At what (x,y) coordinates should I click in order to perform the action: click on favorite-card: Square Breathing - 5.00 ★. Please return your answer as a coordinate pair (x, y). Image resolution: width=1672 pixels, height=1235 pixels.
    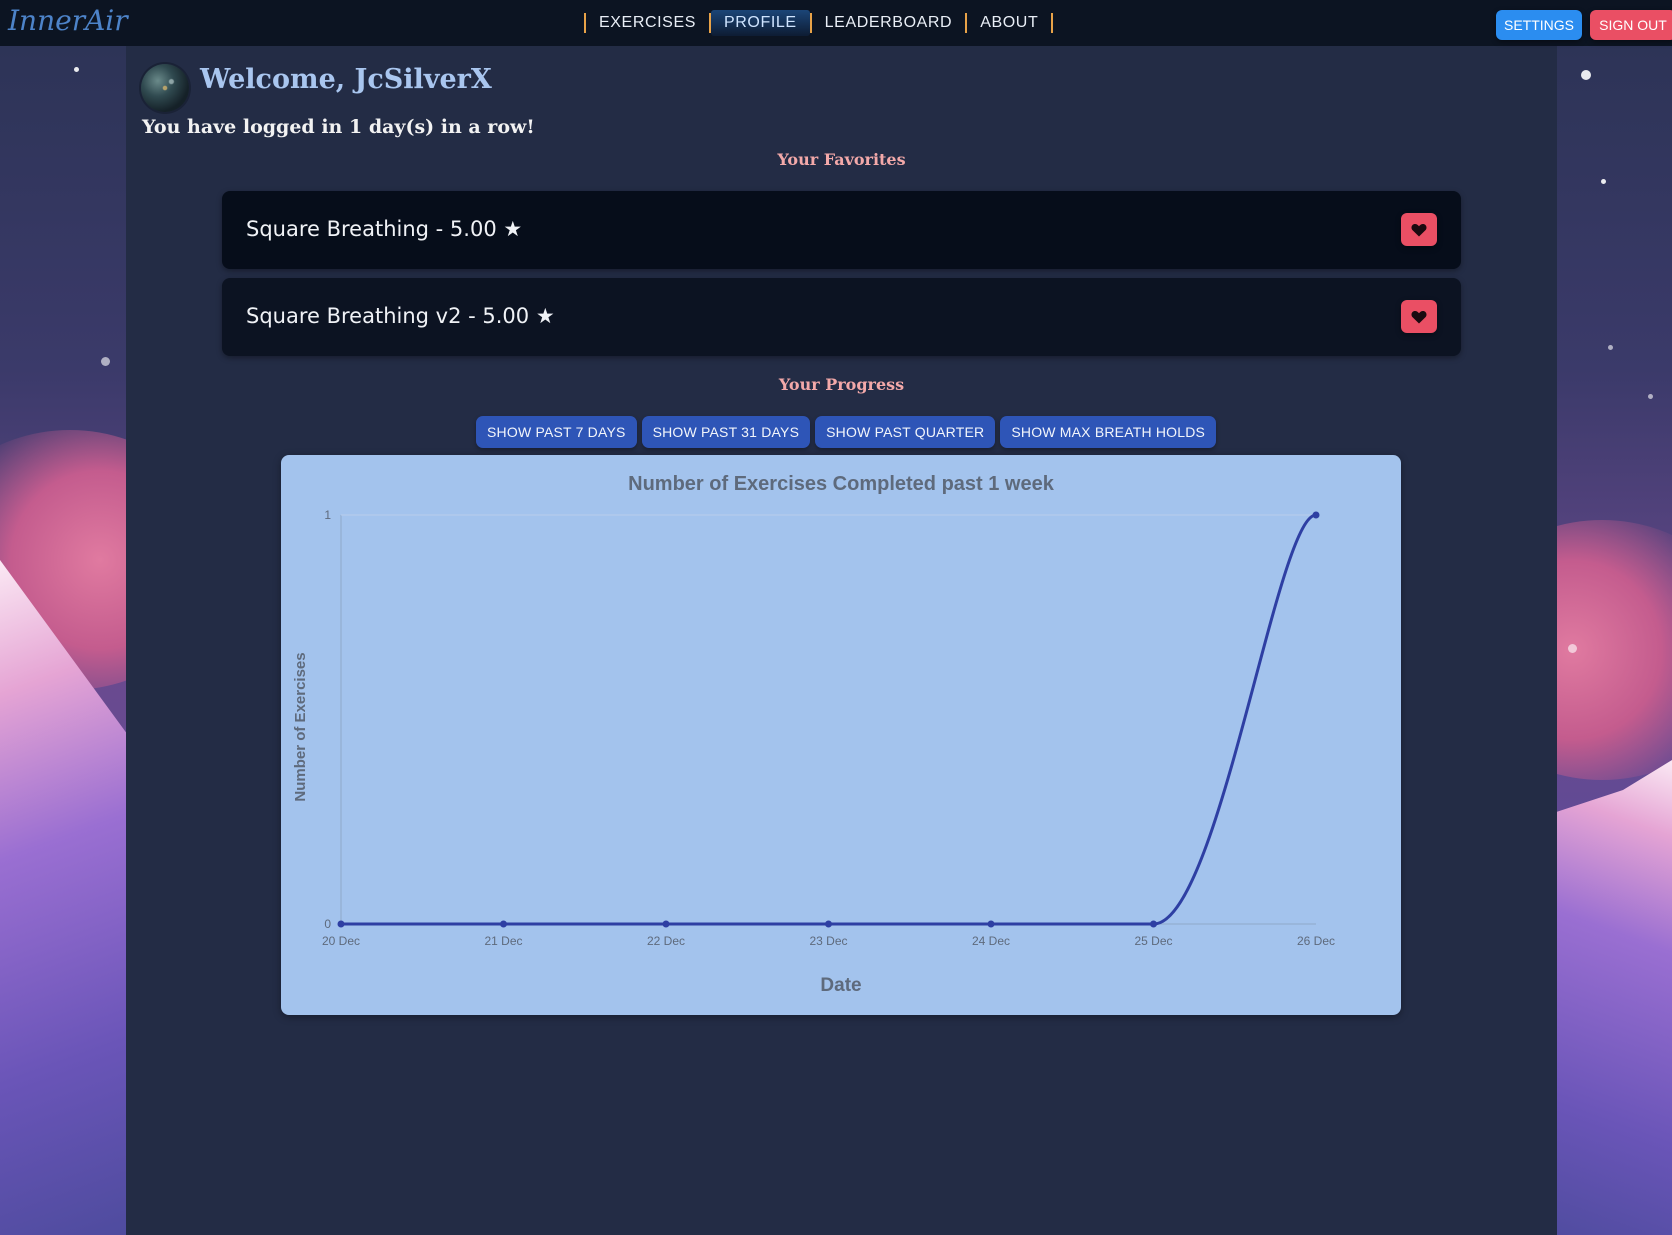
    Looking at the image, I should click on (841, 230).